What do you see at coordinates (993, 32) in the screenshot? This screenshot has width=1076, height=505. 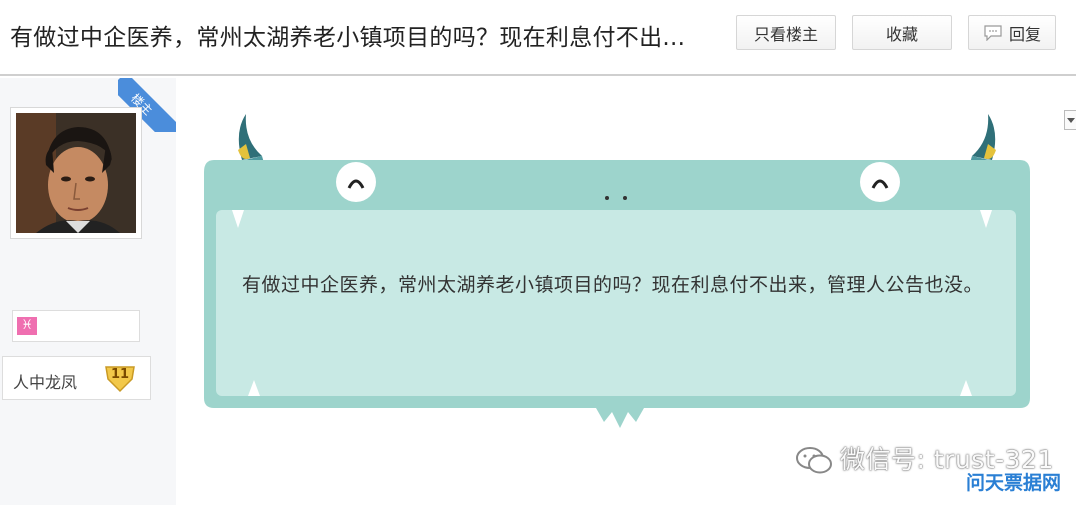 I see `speech-bubble-icon` at bounding box center [993, 32].